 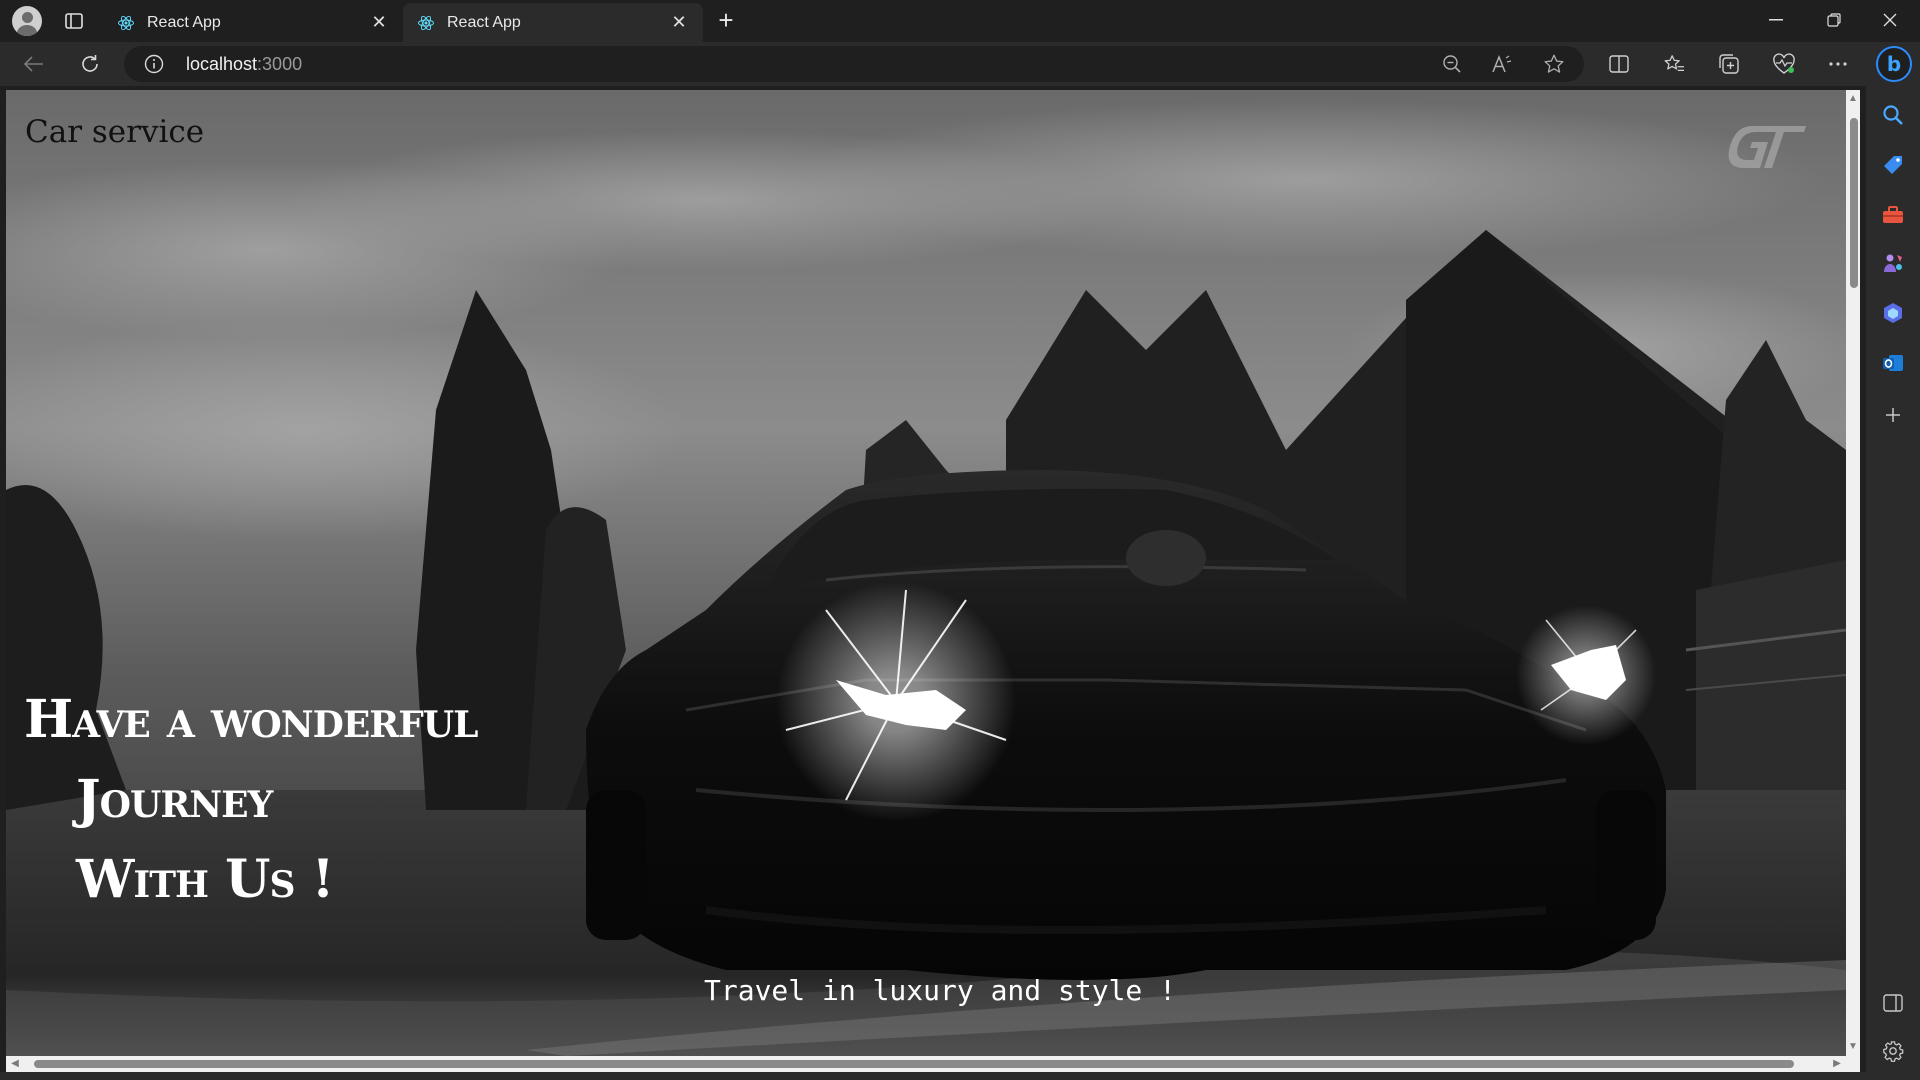 What do you see at coordinates (1502, 64) in the screenshot?
I see `read-aloud-icon` at bounding box center [1502, 64].